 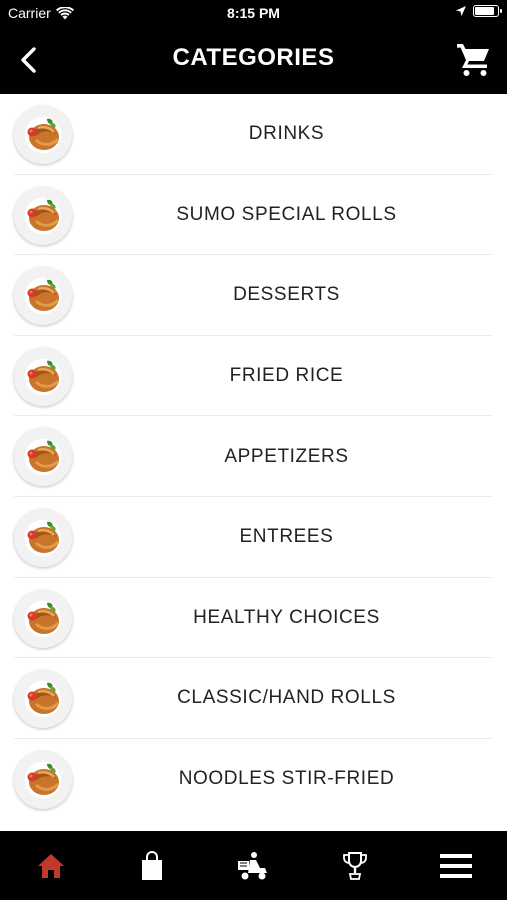 I want to click on page-title: CATEGORIES, so click(x=253, y=57).